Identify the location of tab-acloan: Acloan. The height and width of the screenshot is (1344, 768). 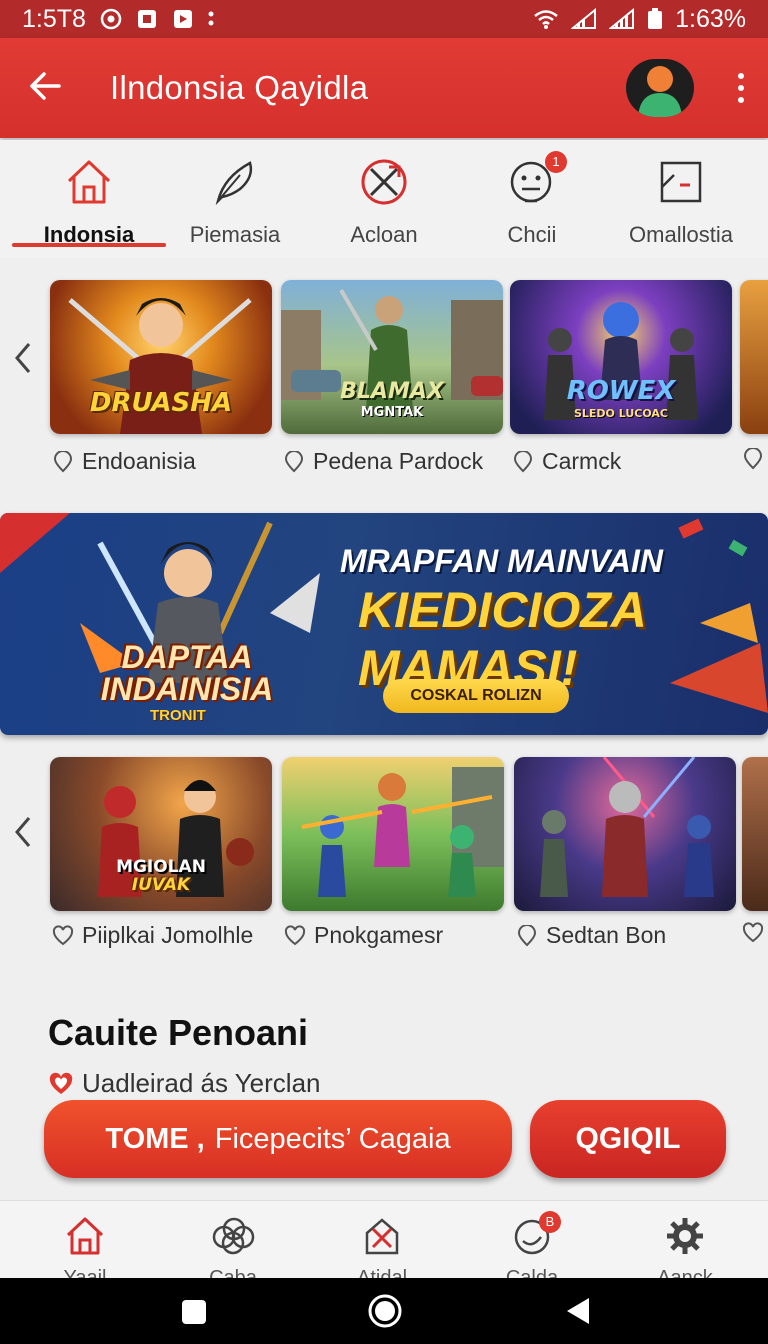
(384, 199).